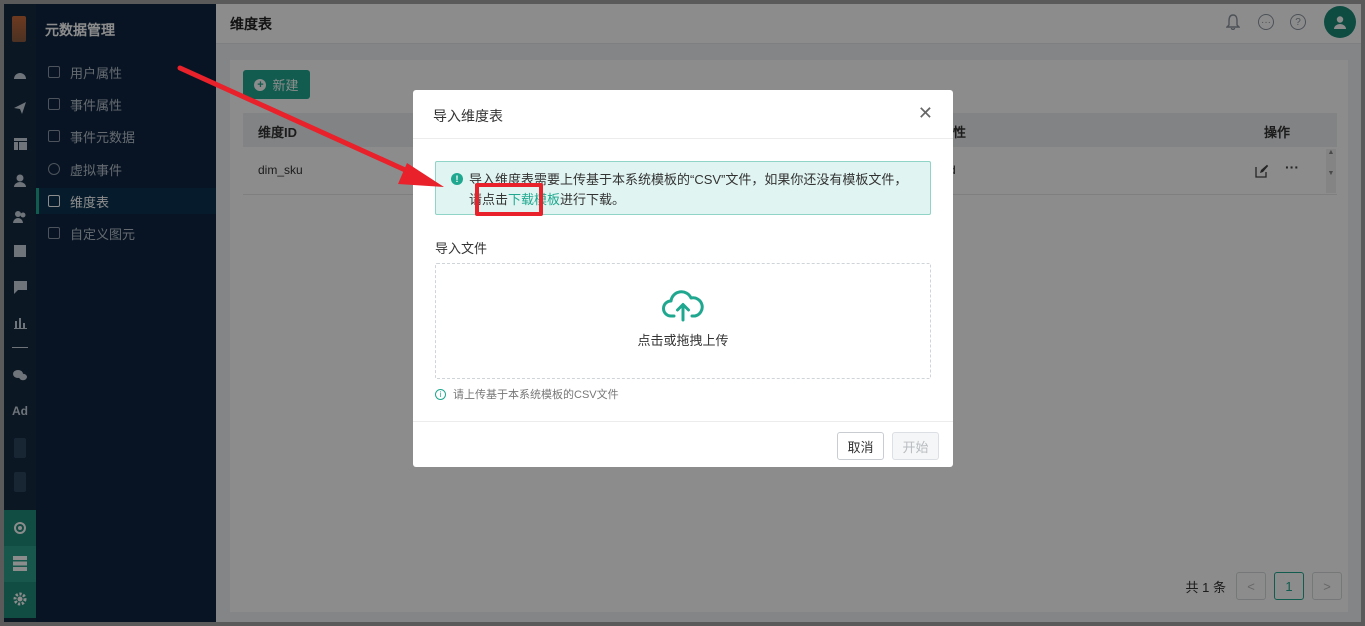 The width and height of the screenshot is (1365, 626). I want to click on start-button: 开始, so click(915, 446).